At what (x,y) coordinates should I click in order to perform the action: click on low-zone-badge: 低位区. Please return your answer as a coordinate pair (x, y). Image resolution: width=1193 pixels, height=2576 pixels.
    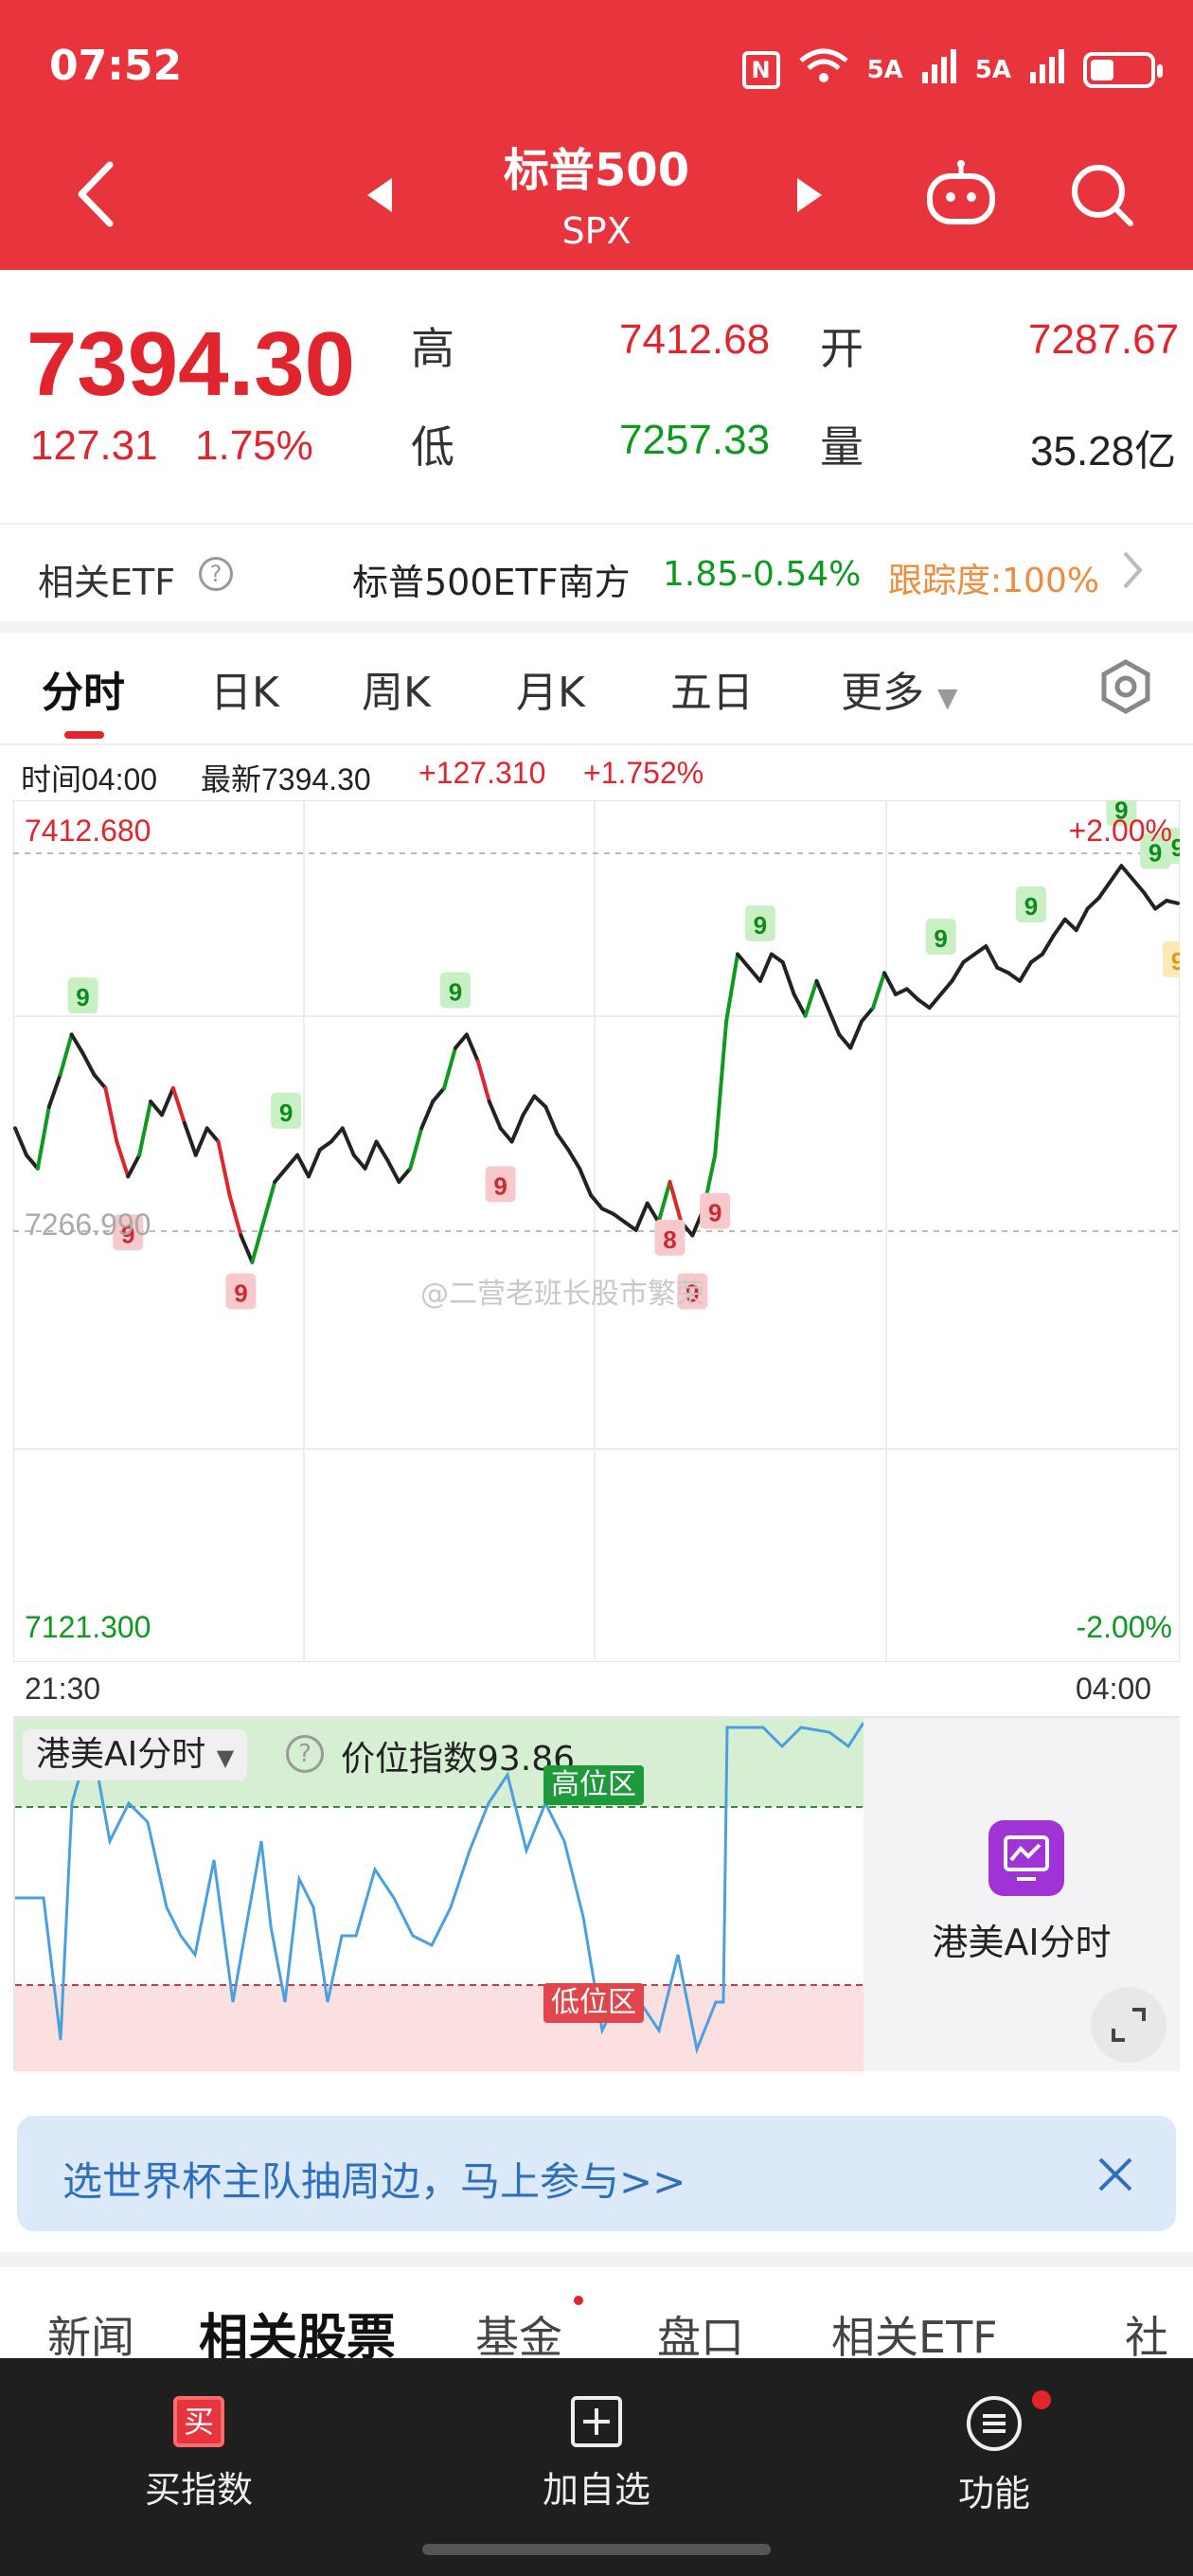
    Looking at the image, I should click on (593, 2003).